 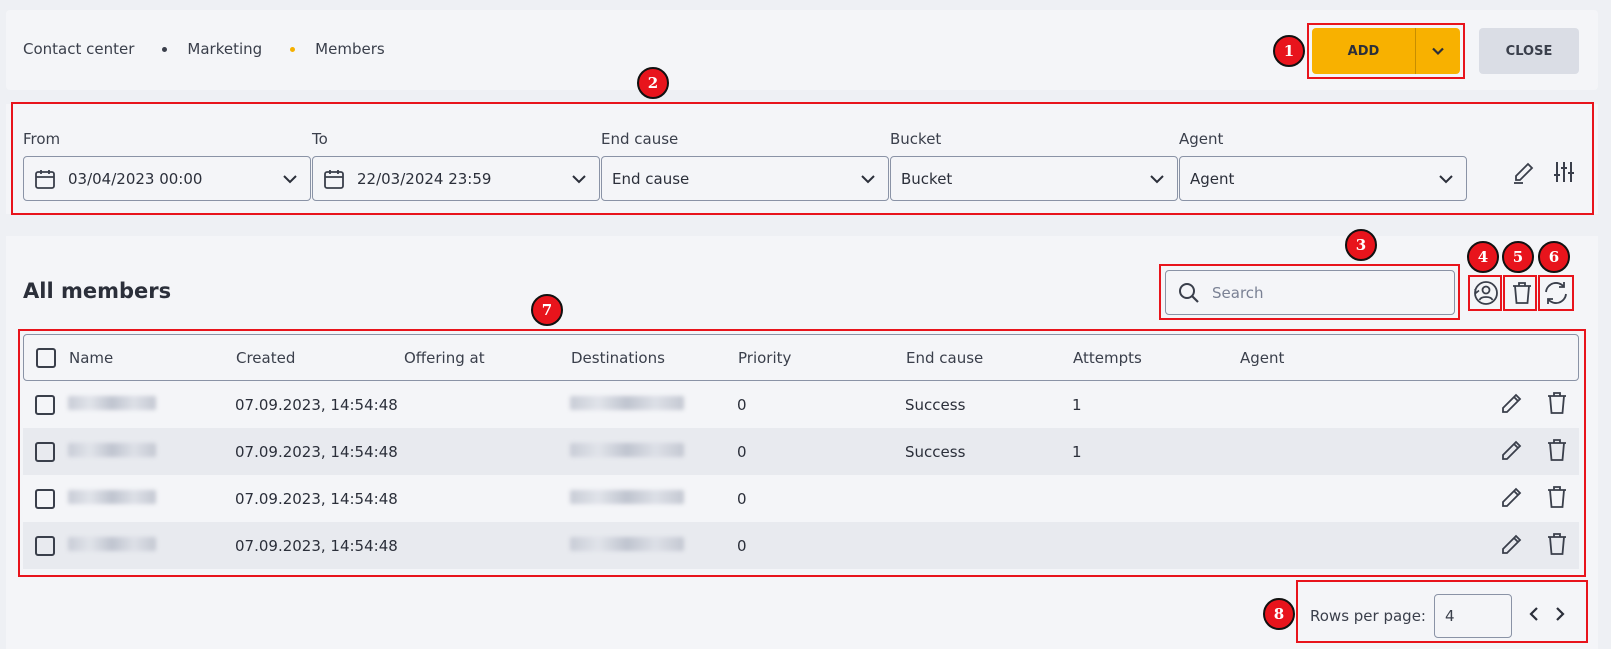 What do you see at coordinates (293, 49) in the screenshot?
I see `breadcrumb-separator-active` at bounding box center [293, 49].